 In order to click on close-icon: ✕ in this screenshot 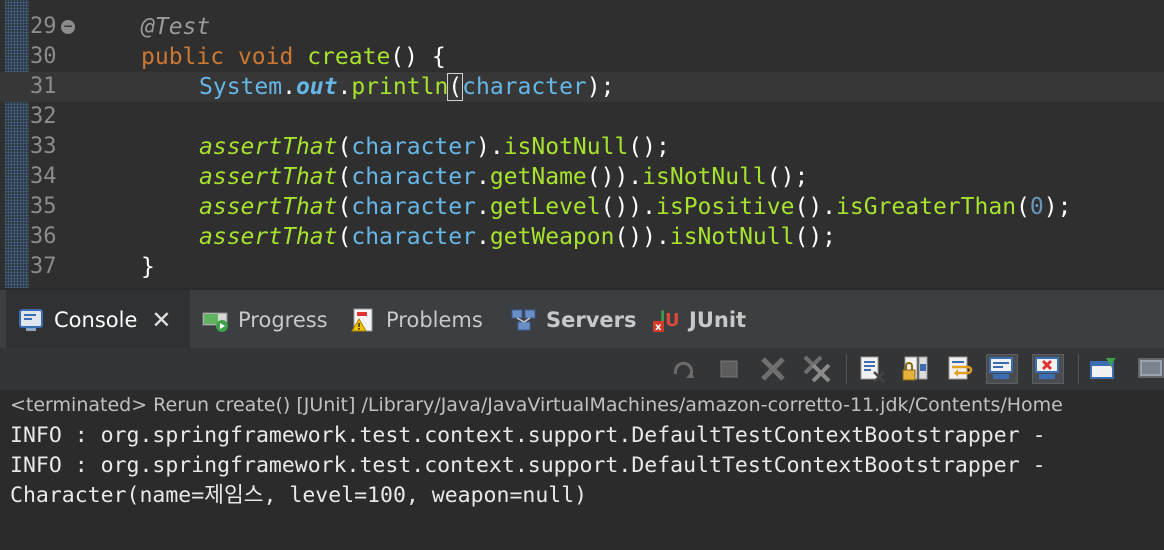, I will do `click(161, 320)`.